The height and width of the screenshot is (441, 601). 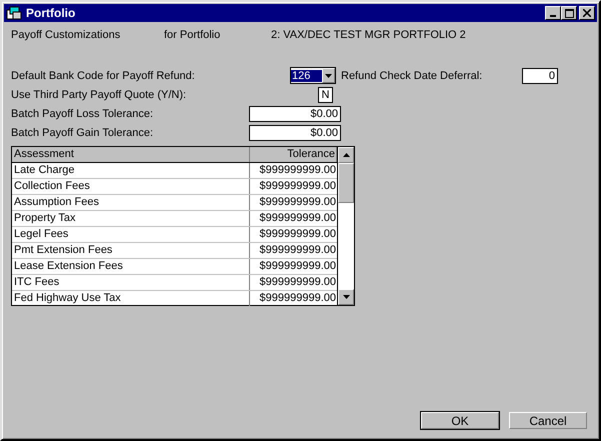 What do you see at coordinates (82, 132) in the screenshot?
I see `field-label: Batch Payoff Gain Tolerance:` at bounding box center [82, 132].